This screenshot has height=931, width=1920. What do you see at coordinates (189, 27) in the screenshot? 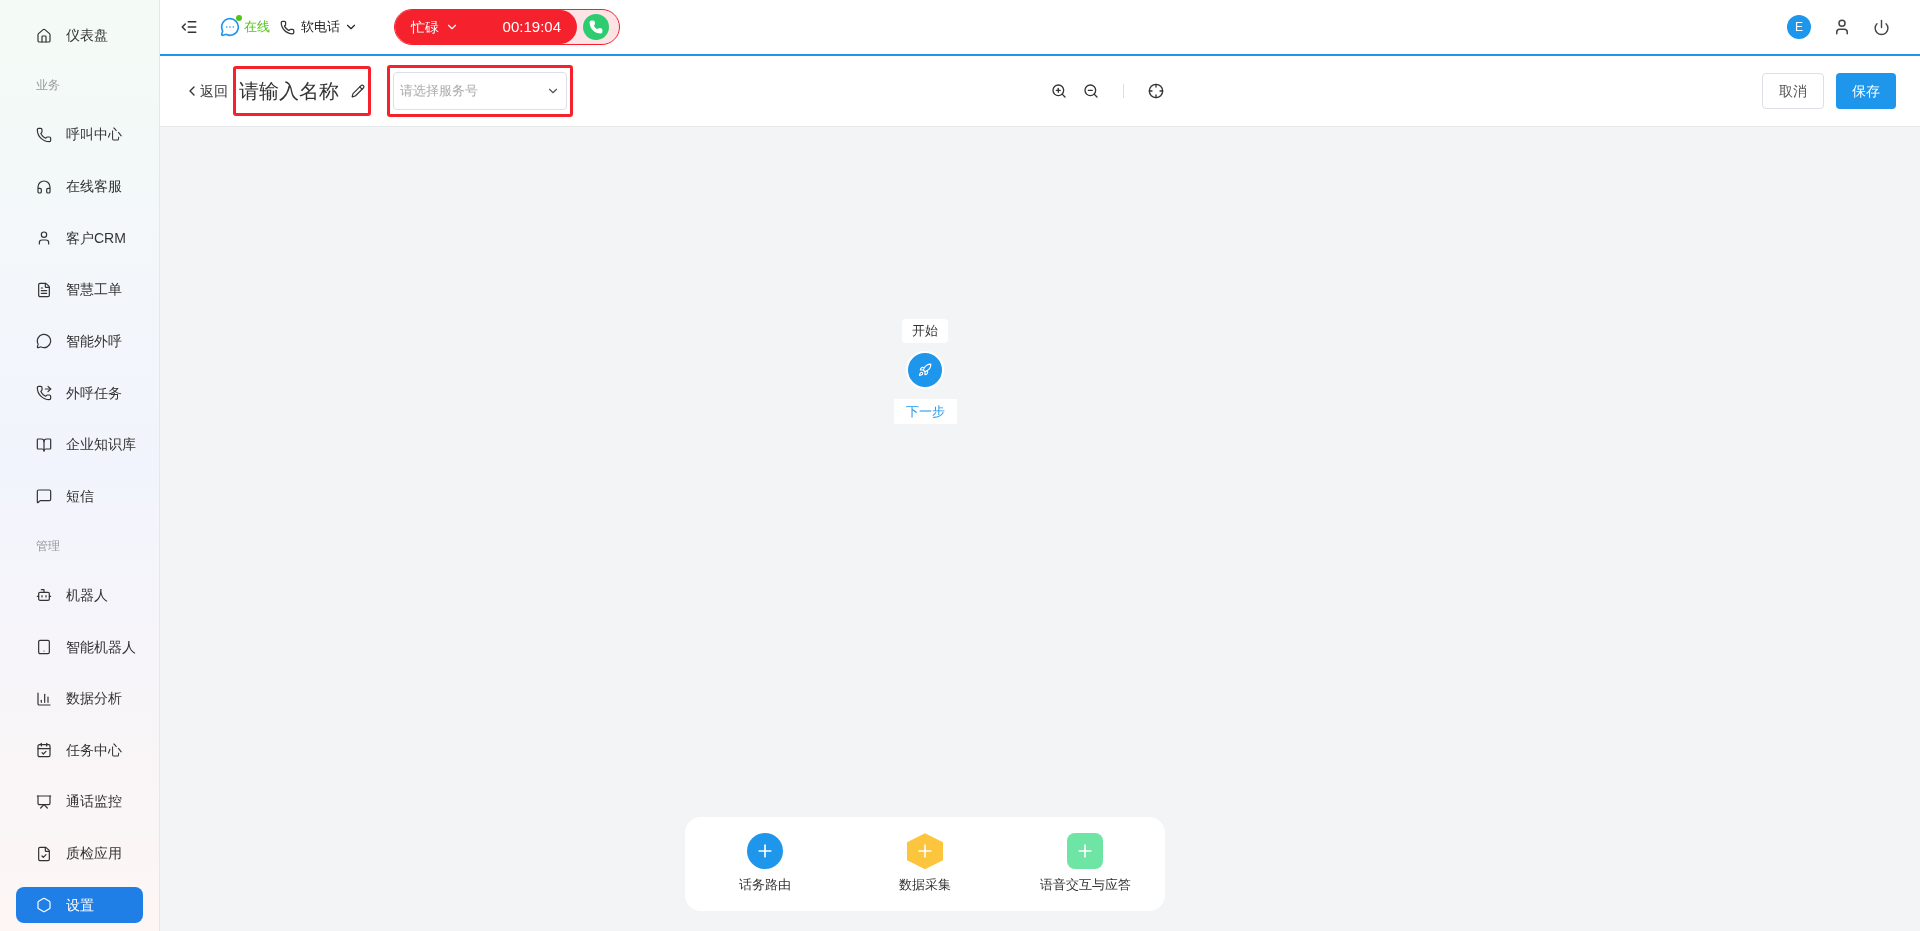
I see `menu-icon` at bounding box center [189, 27].